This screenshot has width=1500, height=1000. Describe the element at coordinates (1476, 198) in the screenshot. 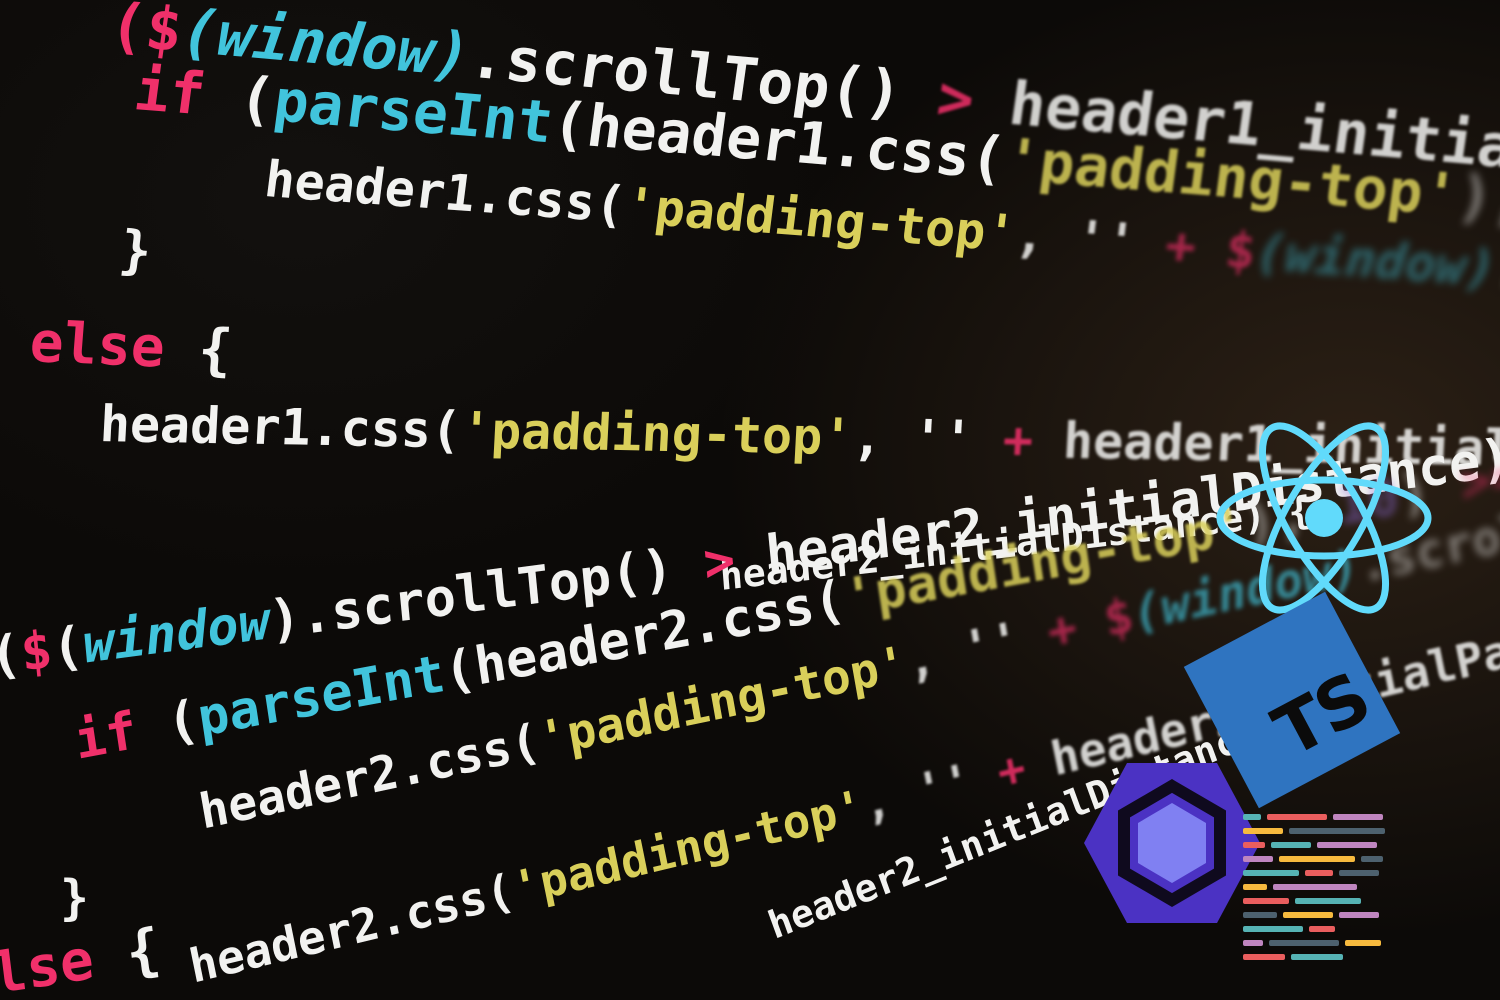

I see `code-token: ),` at that location.